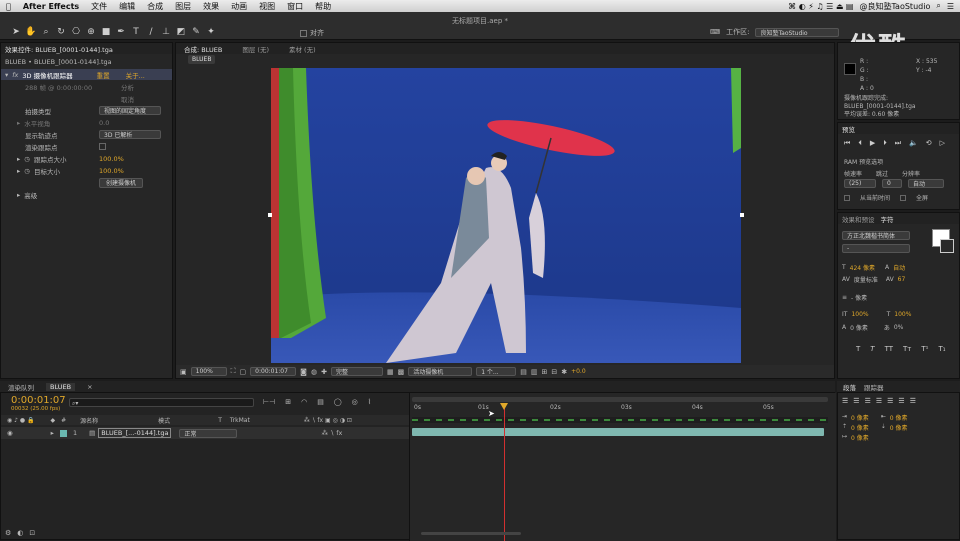  What do you see at coordinates (208, 371) in the screenshot?
I see `zoom-select: 100%` at bounding box center [208, 371].